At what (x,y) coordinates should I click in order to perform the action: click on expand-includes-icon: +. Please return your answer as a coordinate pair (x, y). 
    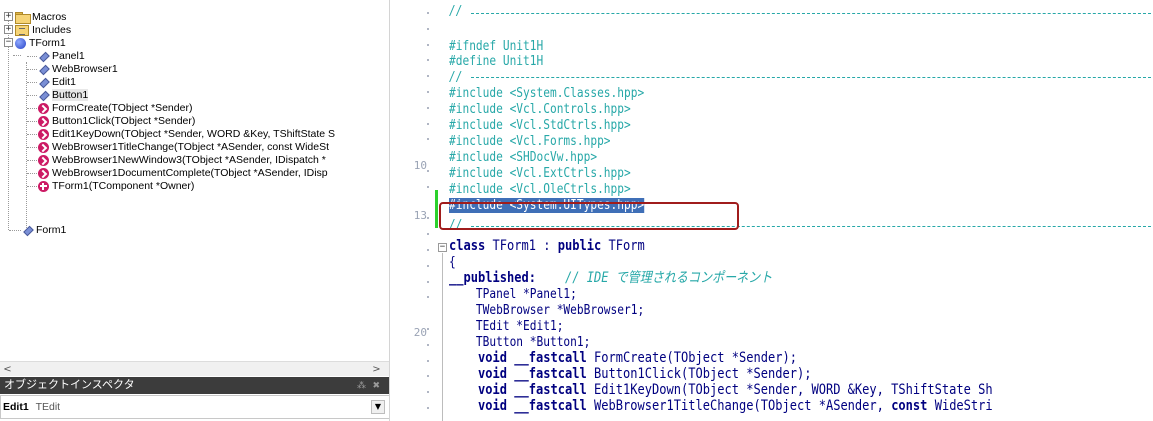
    Looking at the image, I should click on (8, 29).